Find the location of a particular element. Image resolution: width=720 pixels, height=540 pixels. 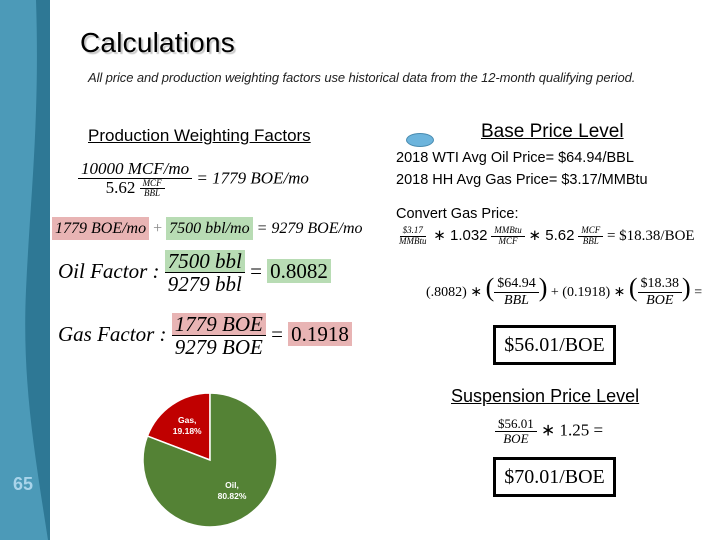

gas-factor-equation: Gas Factor : 1779 BOE 9279 BOE = 0.1918 is located at coordinates (205, 336).